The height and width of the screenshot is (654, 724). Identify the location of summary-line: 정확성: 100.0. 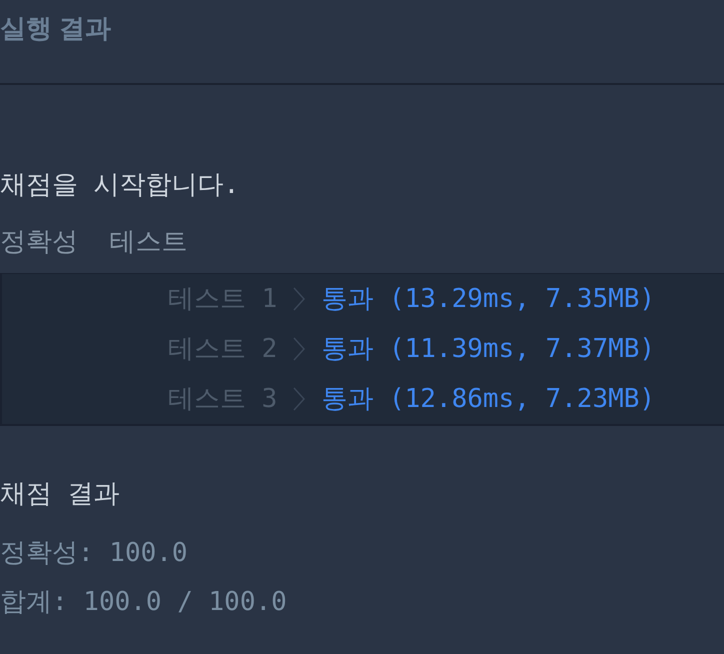
(94, 553).